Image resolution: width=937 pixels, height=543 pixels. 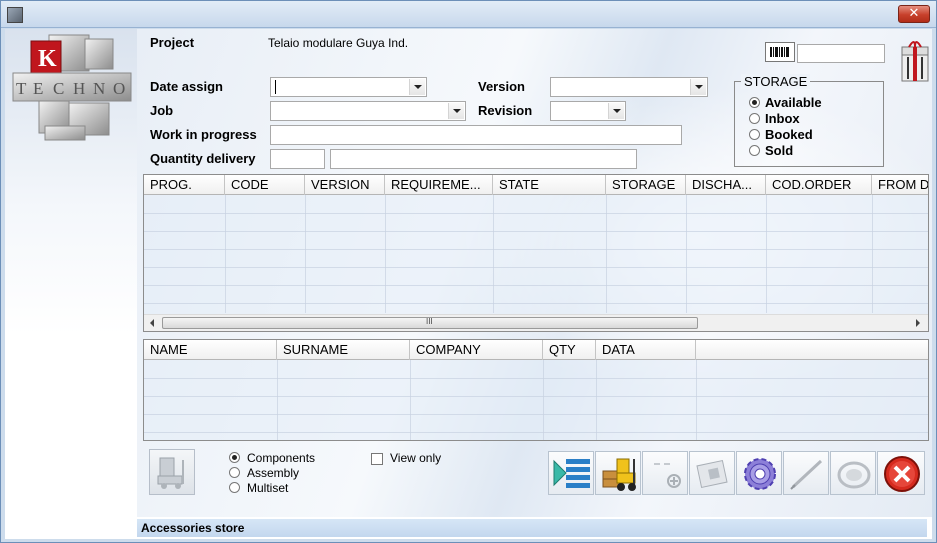 I want to click on radio-label: Inbox, so click(x=782, y=118).